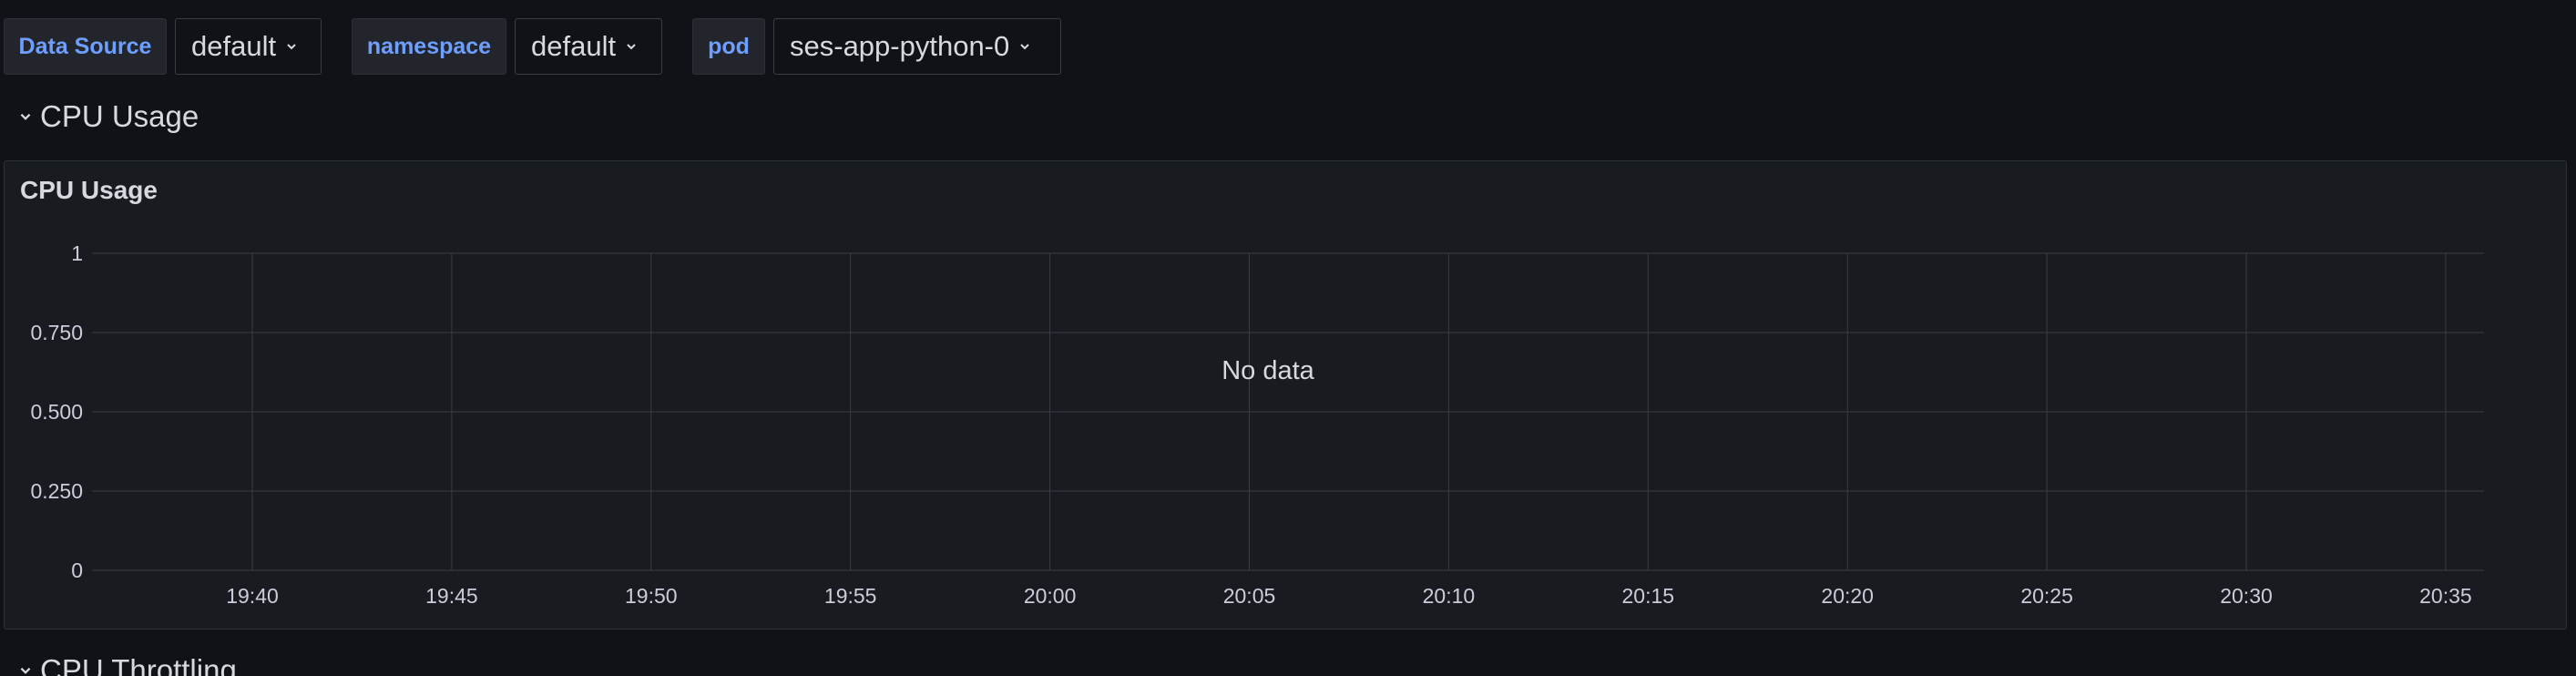 The height and width of the screenshot is (676, 2576). I want to click on x-tick-label: 20:30, so click(2246, 596).